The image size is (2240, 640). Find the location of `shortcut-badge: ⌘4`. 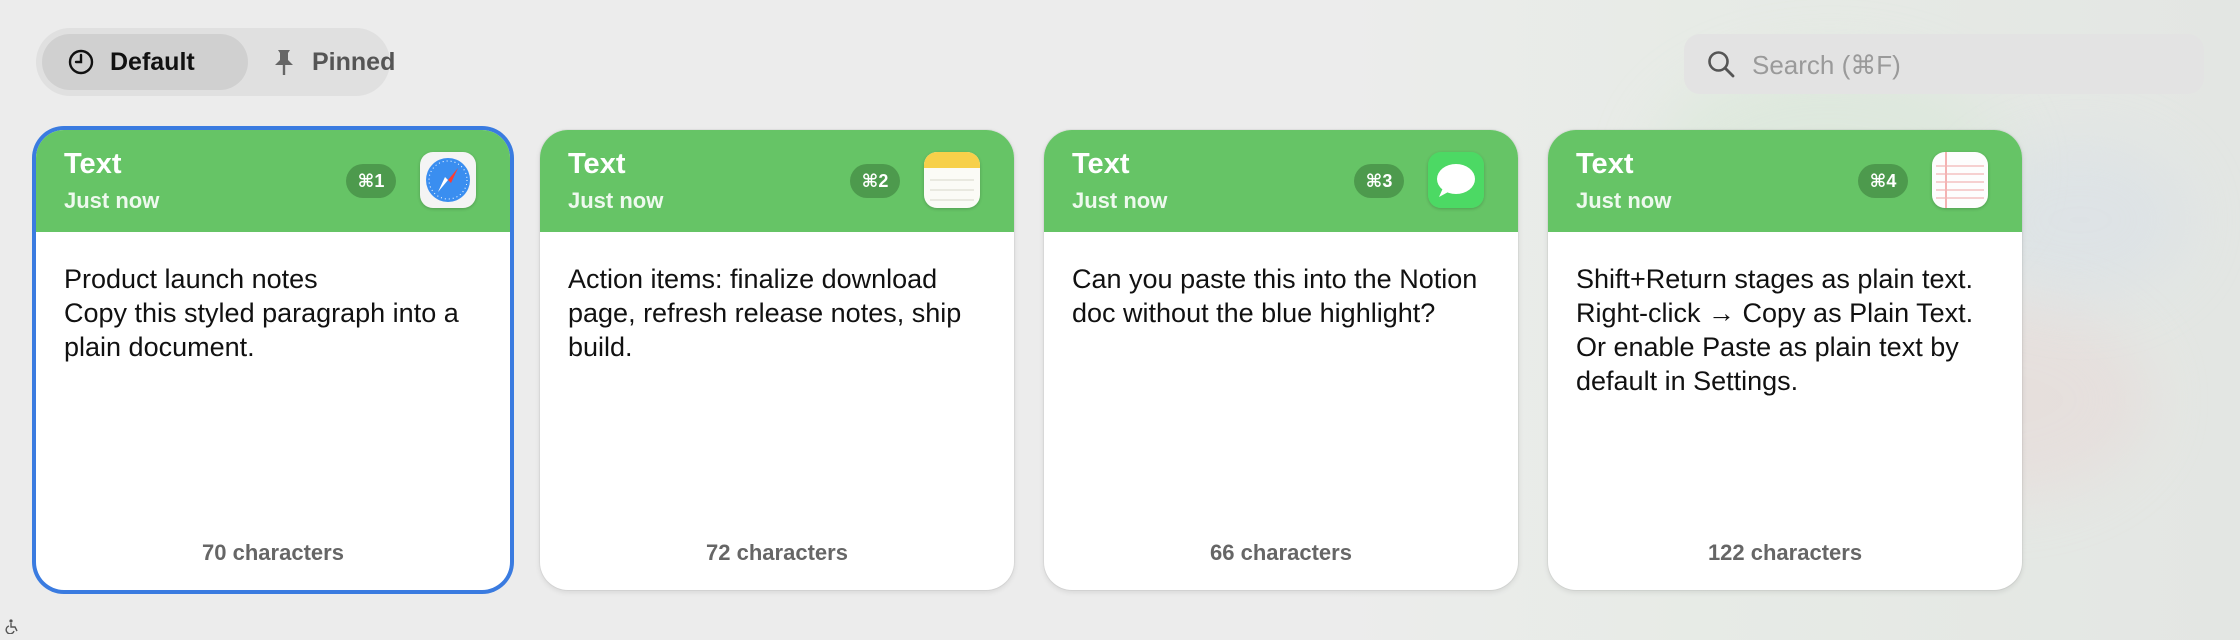

shortcut-badge: ⌘4 is located at coordinates (1883, 181).